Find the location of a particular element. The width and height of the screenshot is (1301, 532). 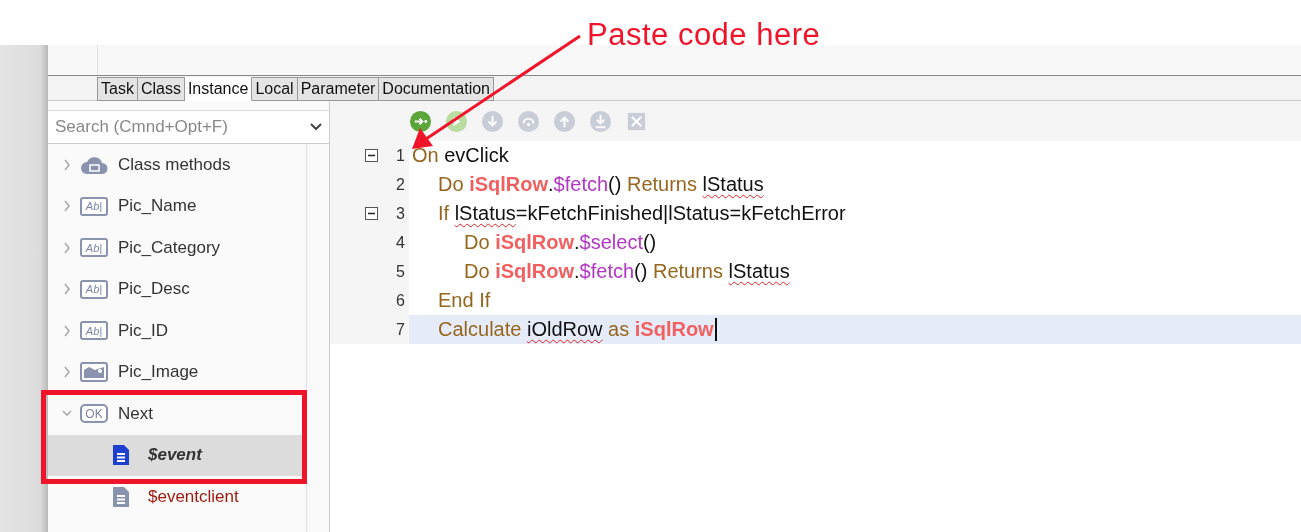

code-line: On evClick is located at coordinates (460, 155).